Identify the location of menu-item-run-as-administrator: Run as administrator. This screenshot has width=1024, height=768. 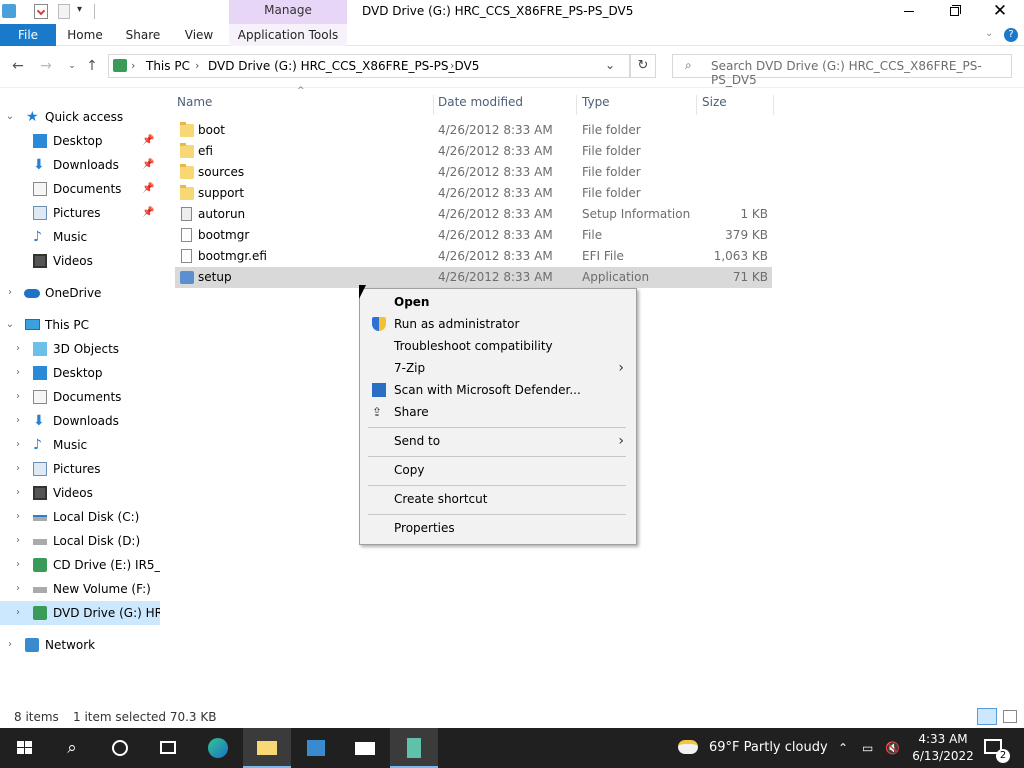
(498, 324).